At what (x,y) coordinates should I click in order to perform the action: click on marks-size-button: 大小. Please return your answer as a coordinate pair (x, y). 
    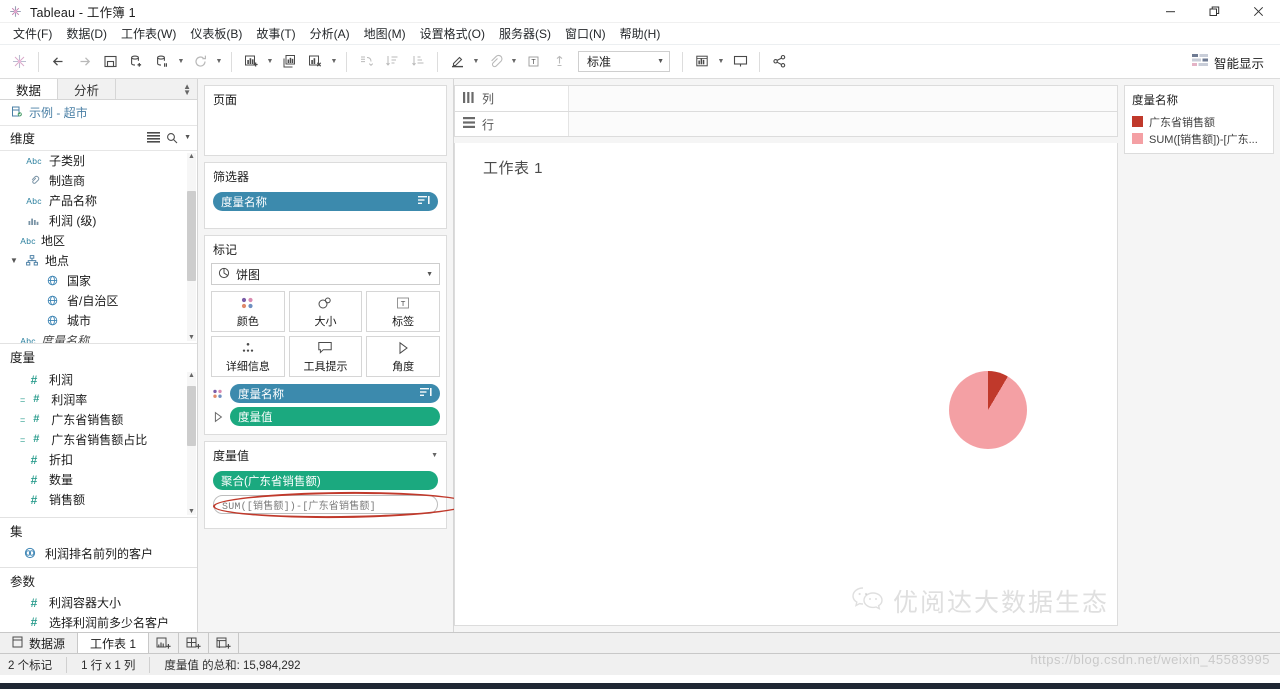
    Looking at the image, I should click on (325, 311).